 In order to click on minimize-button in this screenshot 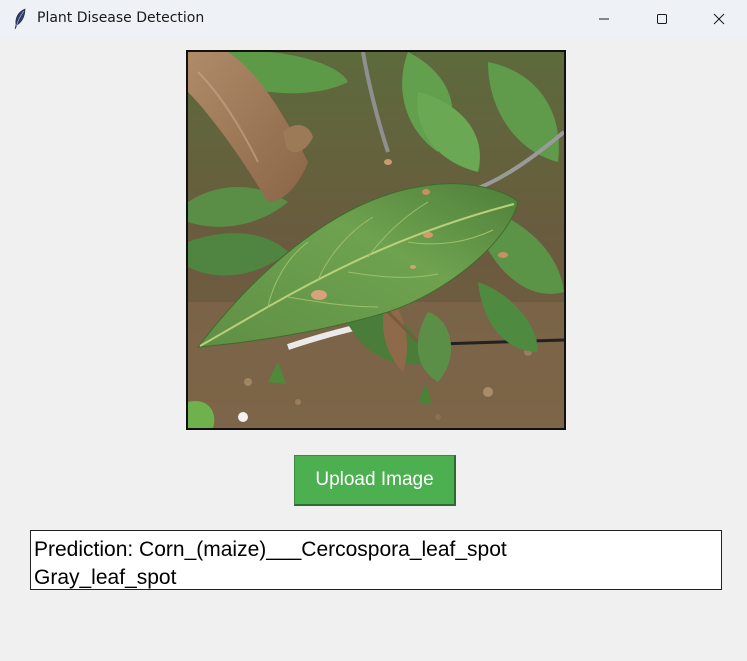, I will do `click(604, 19)`.